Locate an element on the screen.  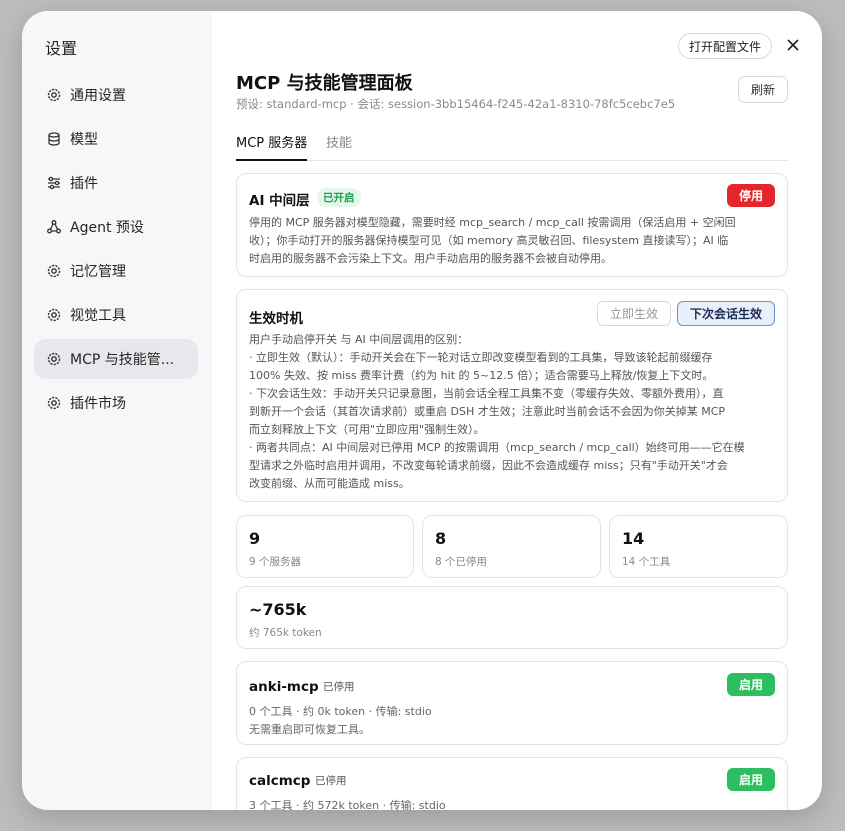
database-icon is located at coordinates (54, 139).